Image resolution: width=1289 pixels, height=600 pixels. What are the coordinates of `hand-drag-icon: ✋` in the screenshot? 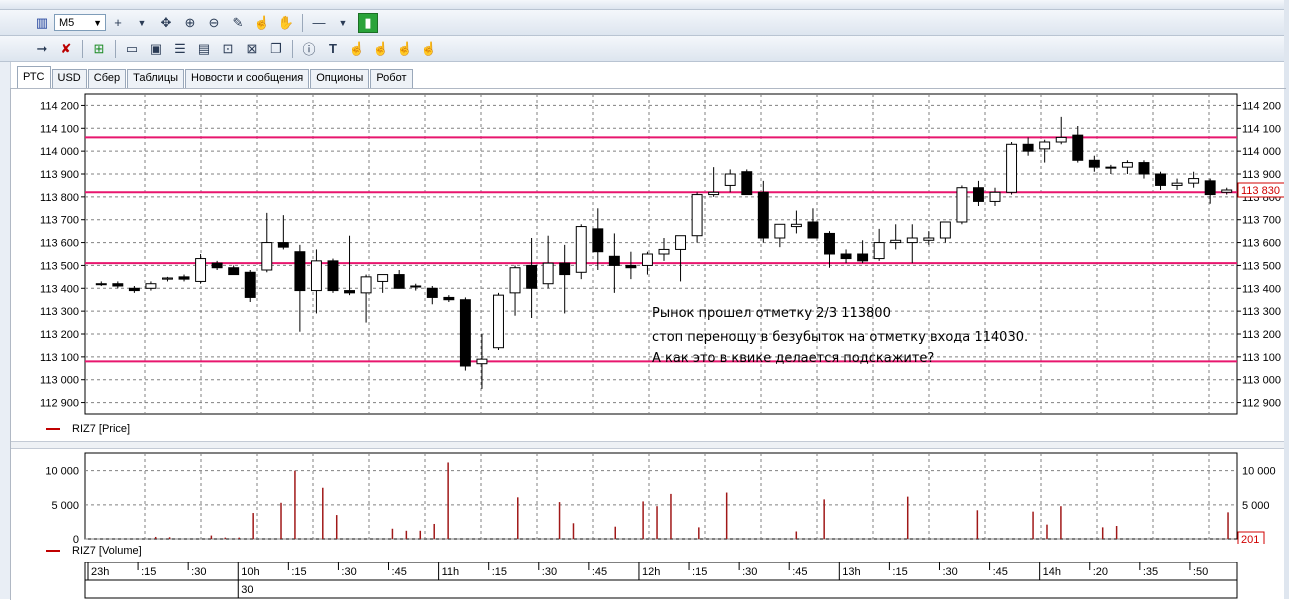 It's located at (286, 23).